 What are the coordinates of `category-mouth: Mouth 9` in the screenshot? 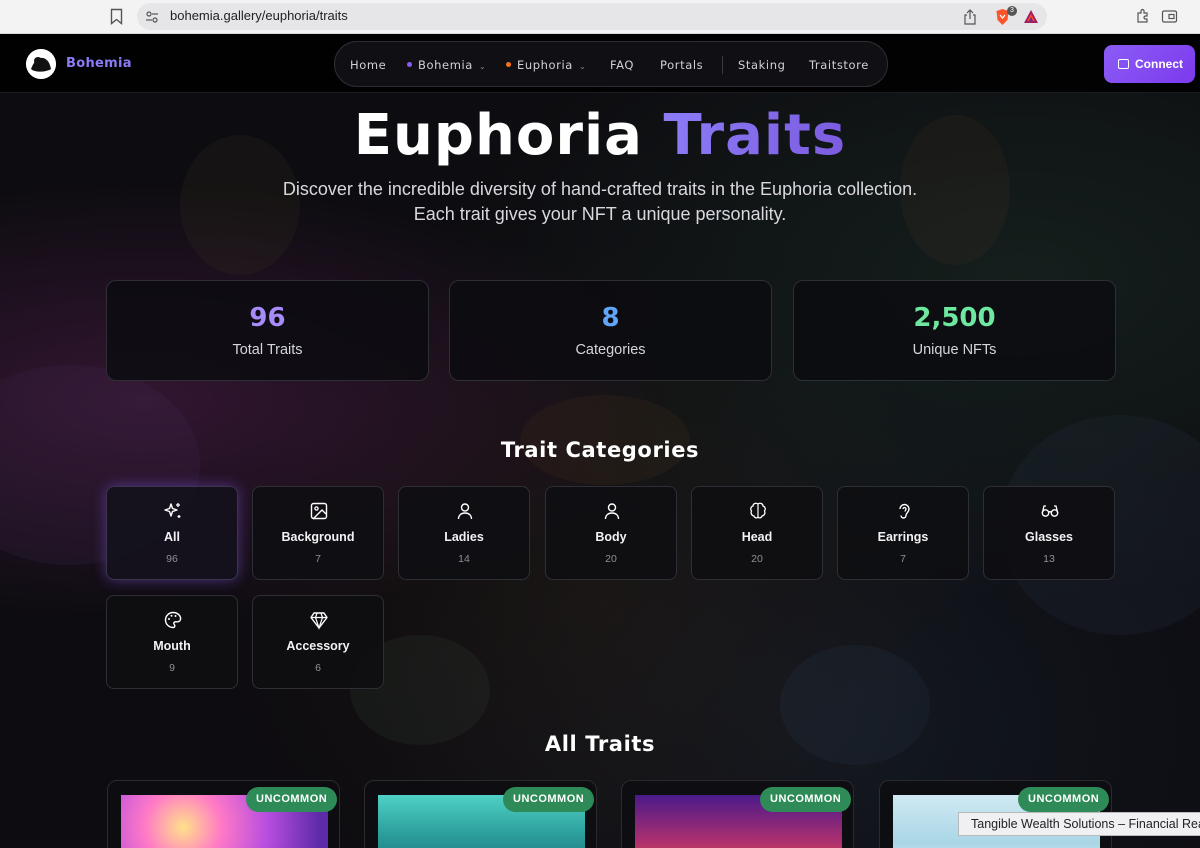 It's located at (172, 642).